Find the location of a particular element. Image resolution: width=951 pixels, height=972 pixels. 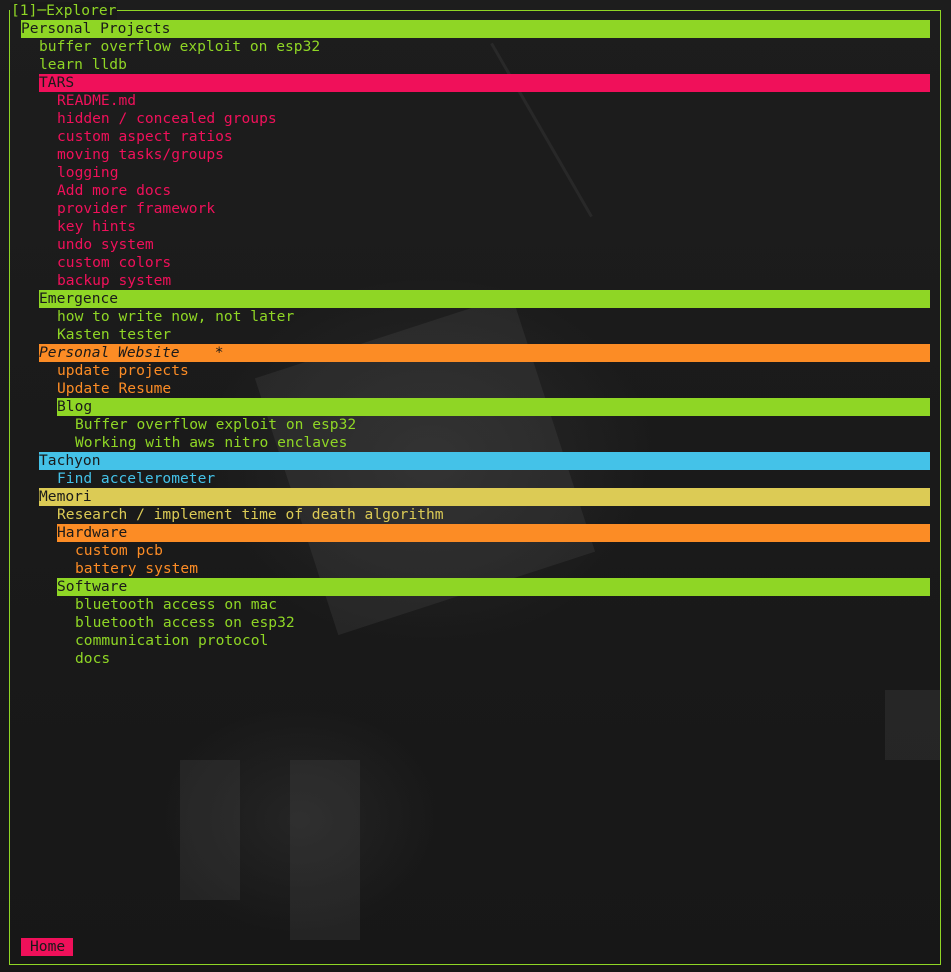

tree-group-row: Personal Projects is located at coordinates (475, 29).